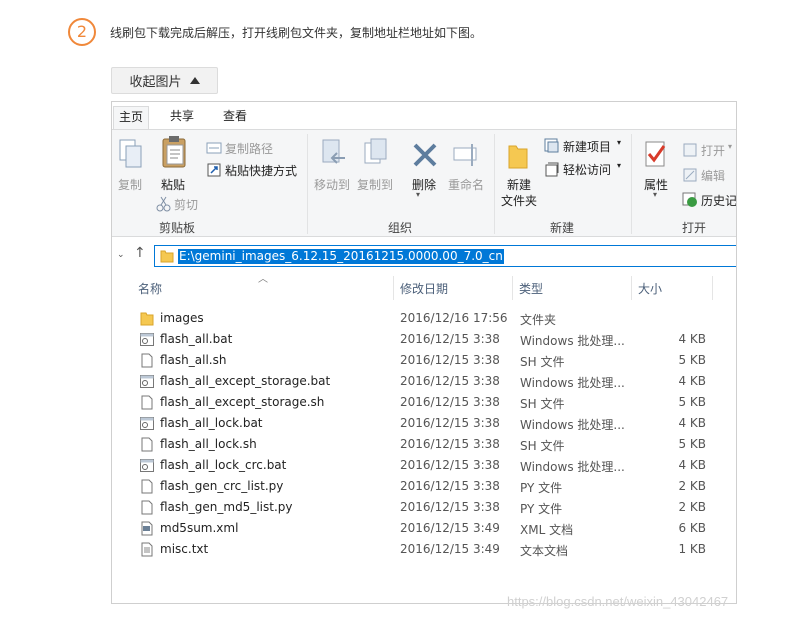 The height and width of the screenshot is (620, 789). Describe the element at coordinates (235, 117) in the screenshot. I see `tab-view: 查看` at that location.